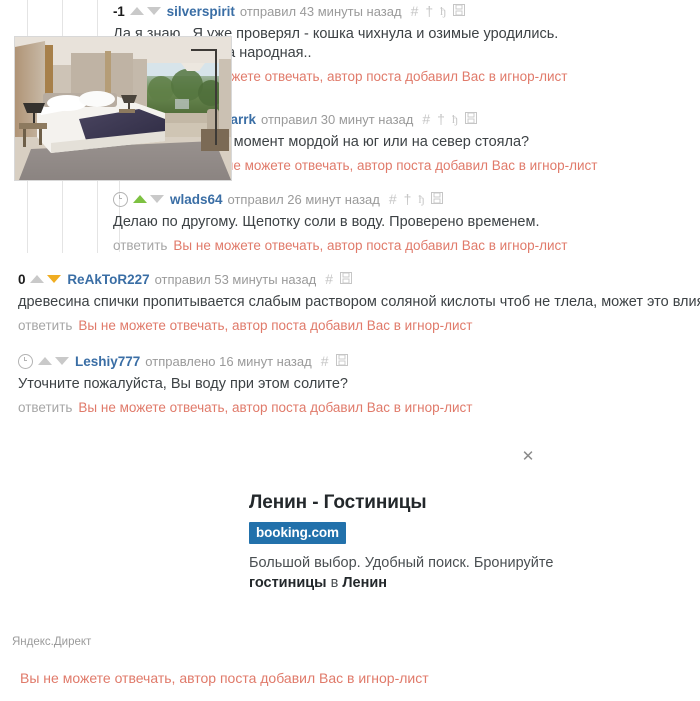  I want to click on hotel-room-photo, so click(123, 108).